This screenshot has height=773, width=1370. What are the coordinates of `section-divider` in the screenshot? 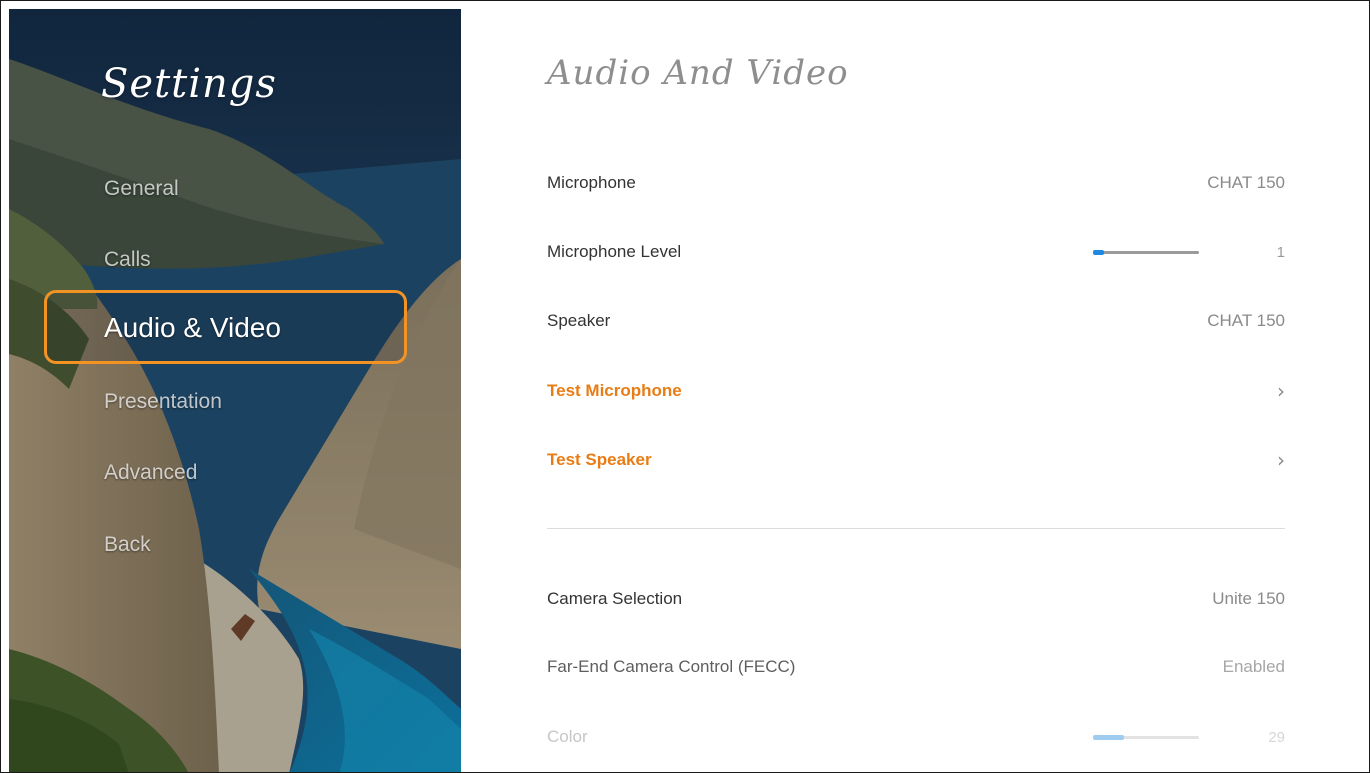 It's located at (916, 528).